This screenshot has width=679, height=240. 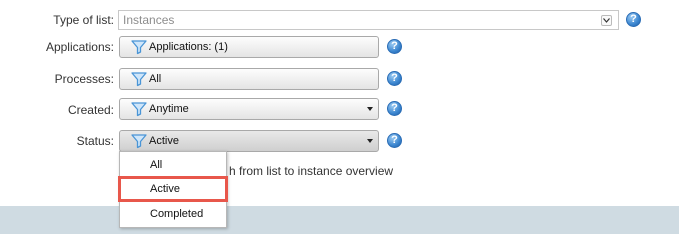 I want to click on created-value: Anytime, so click(x=169, y=109).